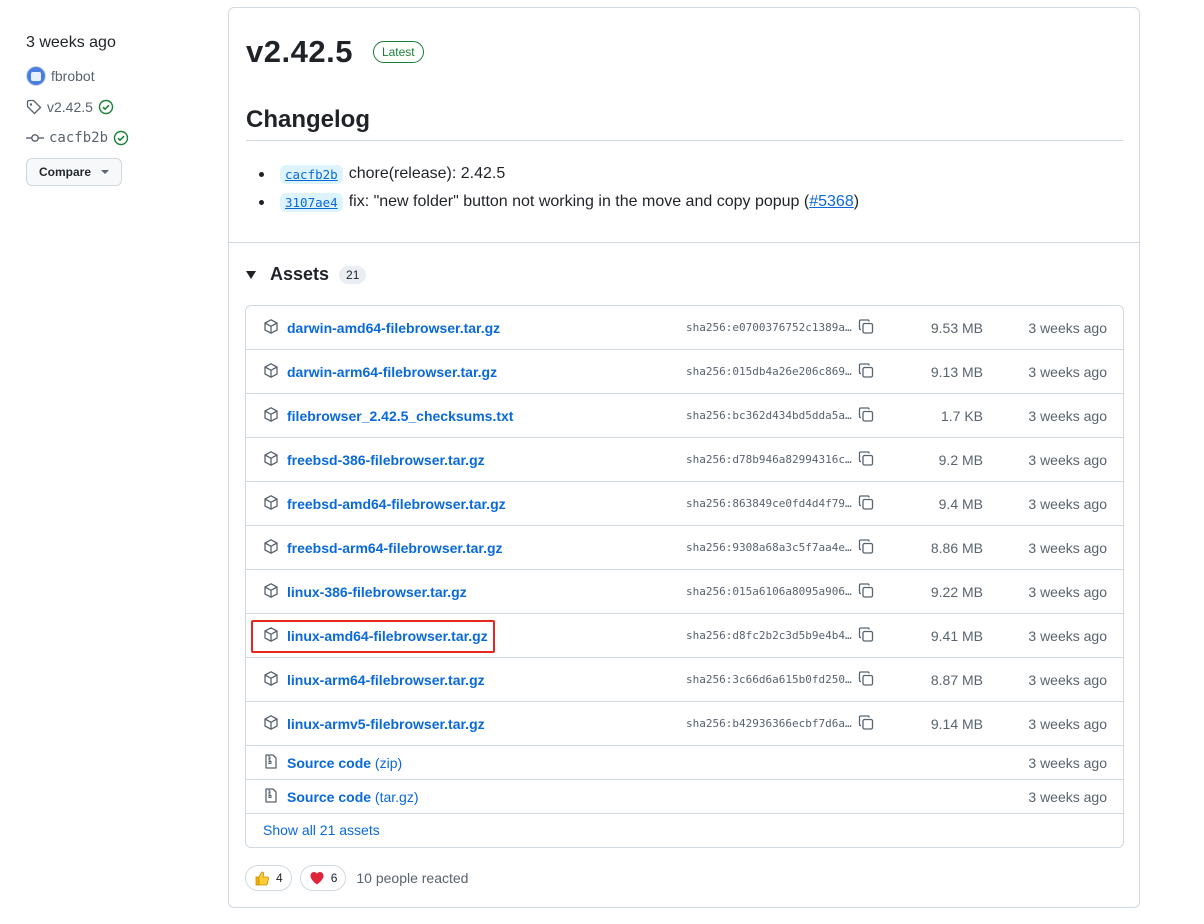 The image size is (1204, 924). Describe the element at coordinates (317, 878) in the screenshot. I see `heart-icon` at that location.